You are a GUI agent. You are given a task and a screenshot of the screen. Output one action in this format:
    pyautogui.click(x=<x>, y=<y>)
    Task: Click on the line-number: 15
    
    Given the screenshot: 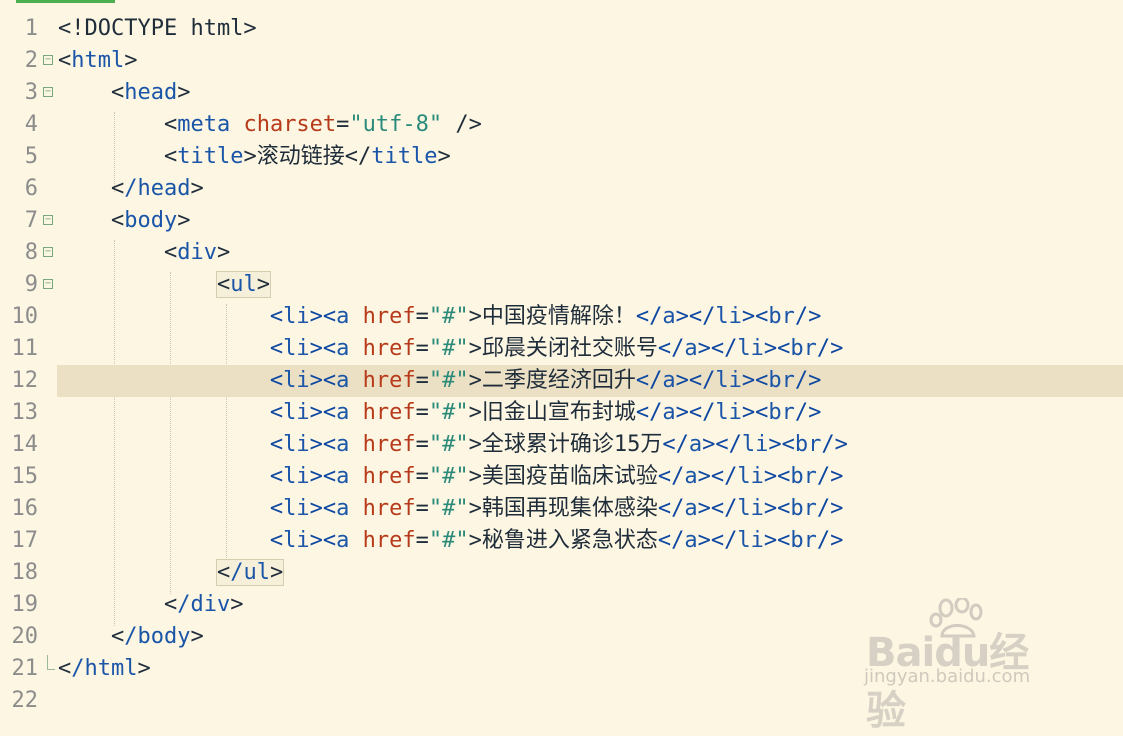 What is the action you would take?
    pyautogui.click(x=25, y=476)
    